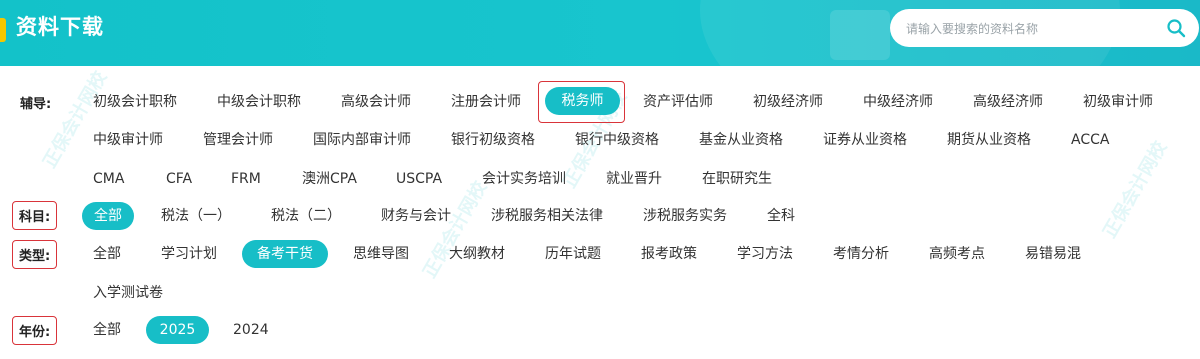 The width and height of the screenshot is (1200, 359). I want to click on filter-option: 高频考点, so click(957, 254).